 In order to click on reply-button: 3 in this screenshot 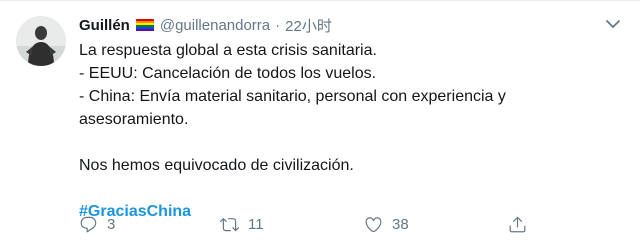, I will do `click(97, 224)`.